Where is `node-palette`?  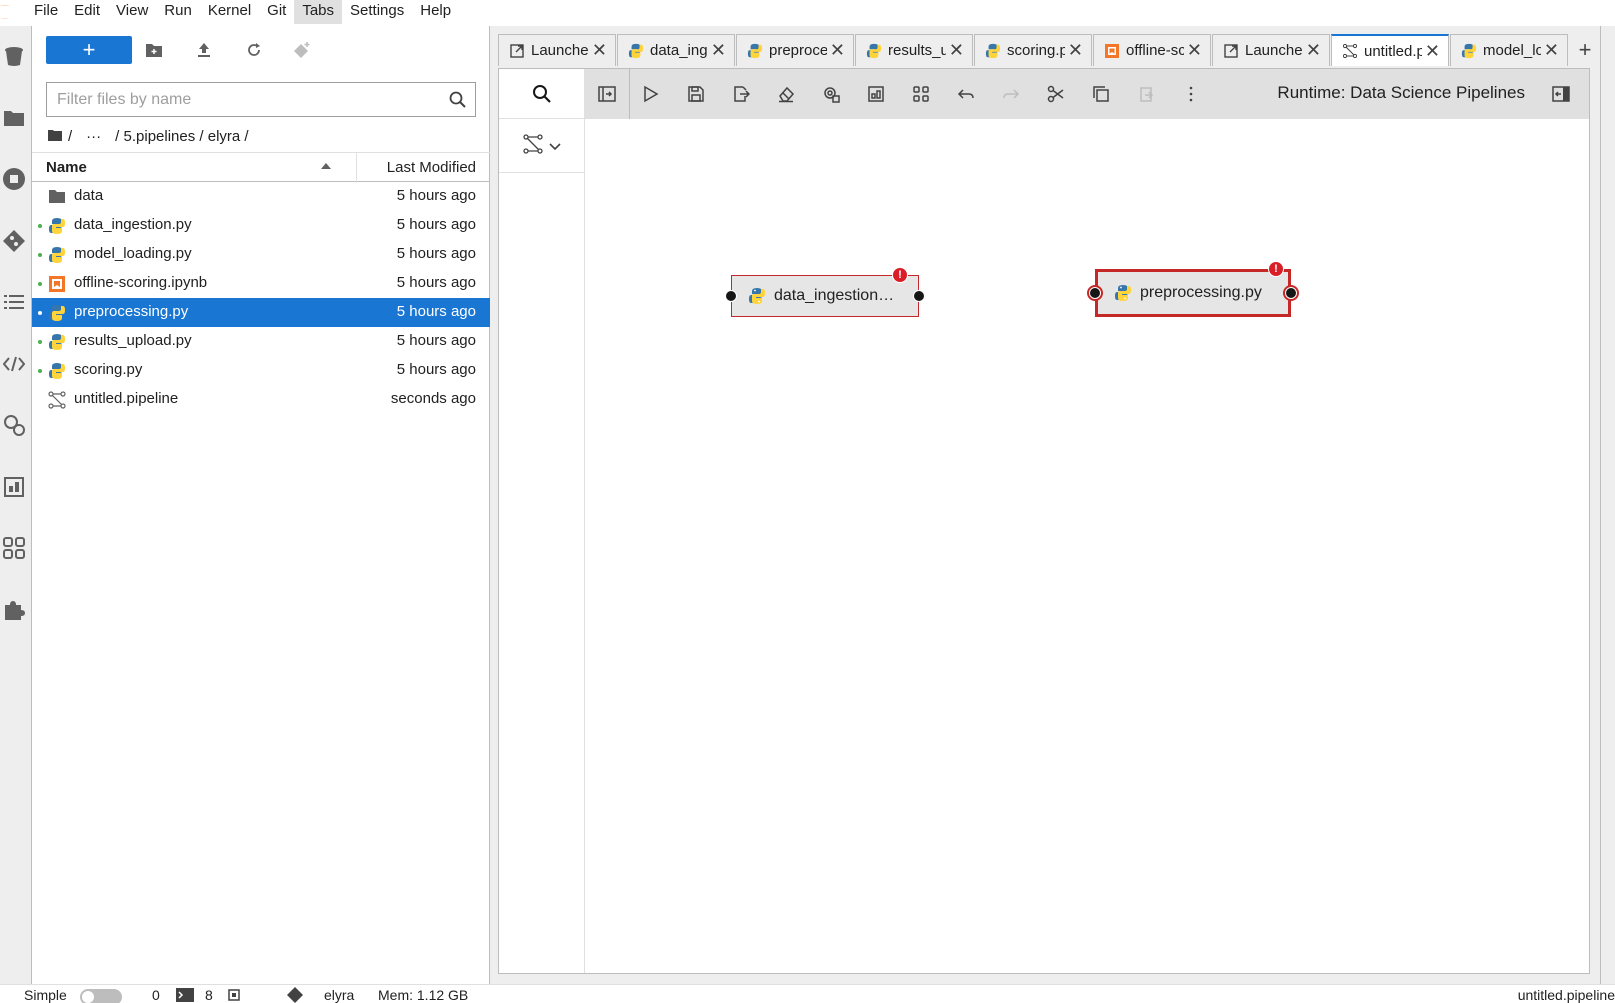 node-palette is located at coordinates (542, 521).